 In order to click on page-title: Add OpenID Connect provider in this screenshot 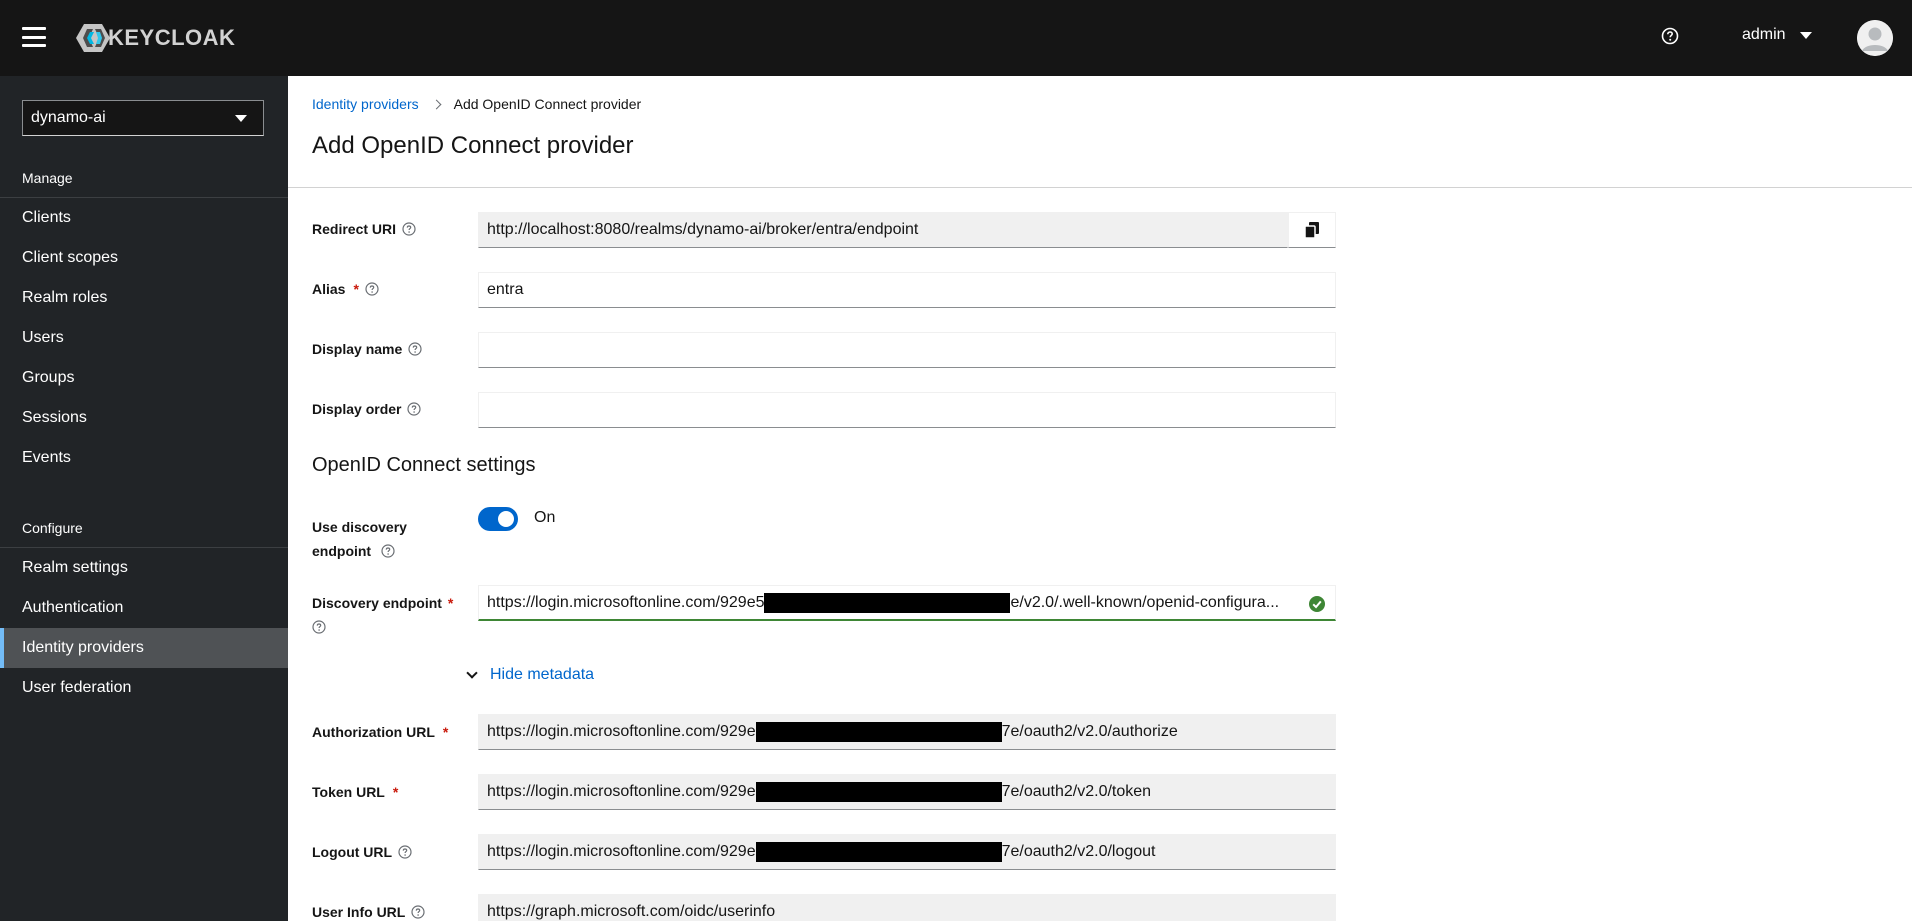, I will do `click(473, 145)`.